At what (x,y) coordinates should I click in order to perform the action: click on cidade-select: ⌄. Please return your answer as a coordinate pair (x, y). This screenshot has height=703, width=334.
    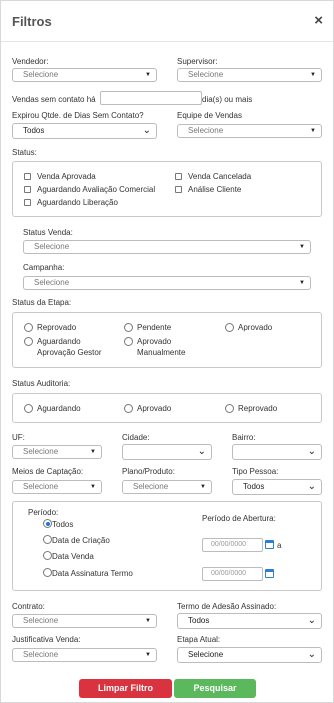
    Looking at the image, I should click on (167, 452).